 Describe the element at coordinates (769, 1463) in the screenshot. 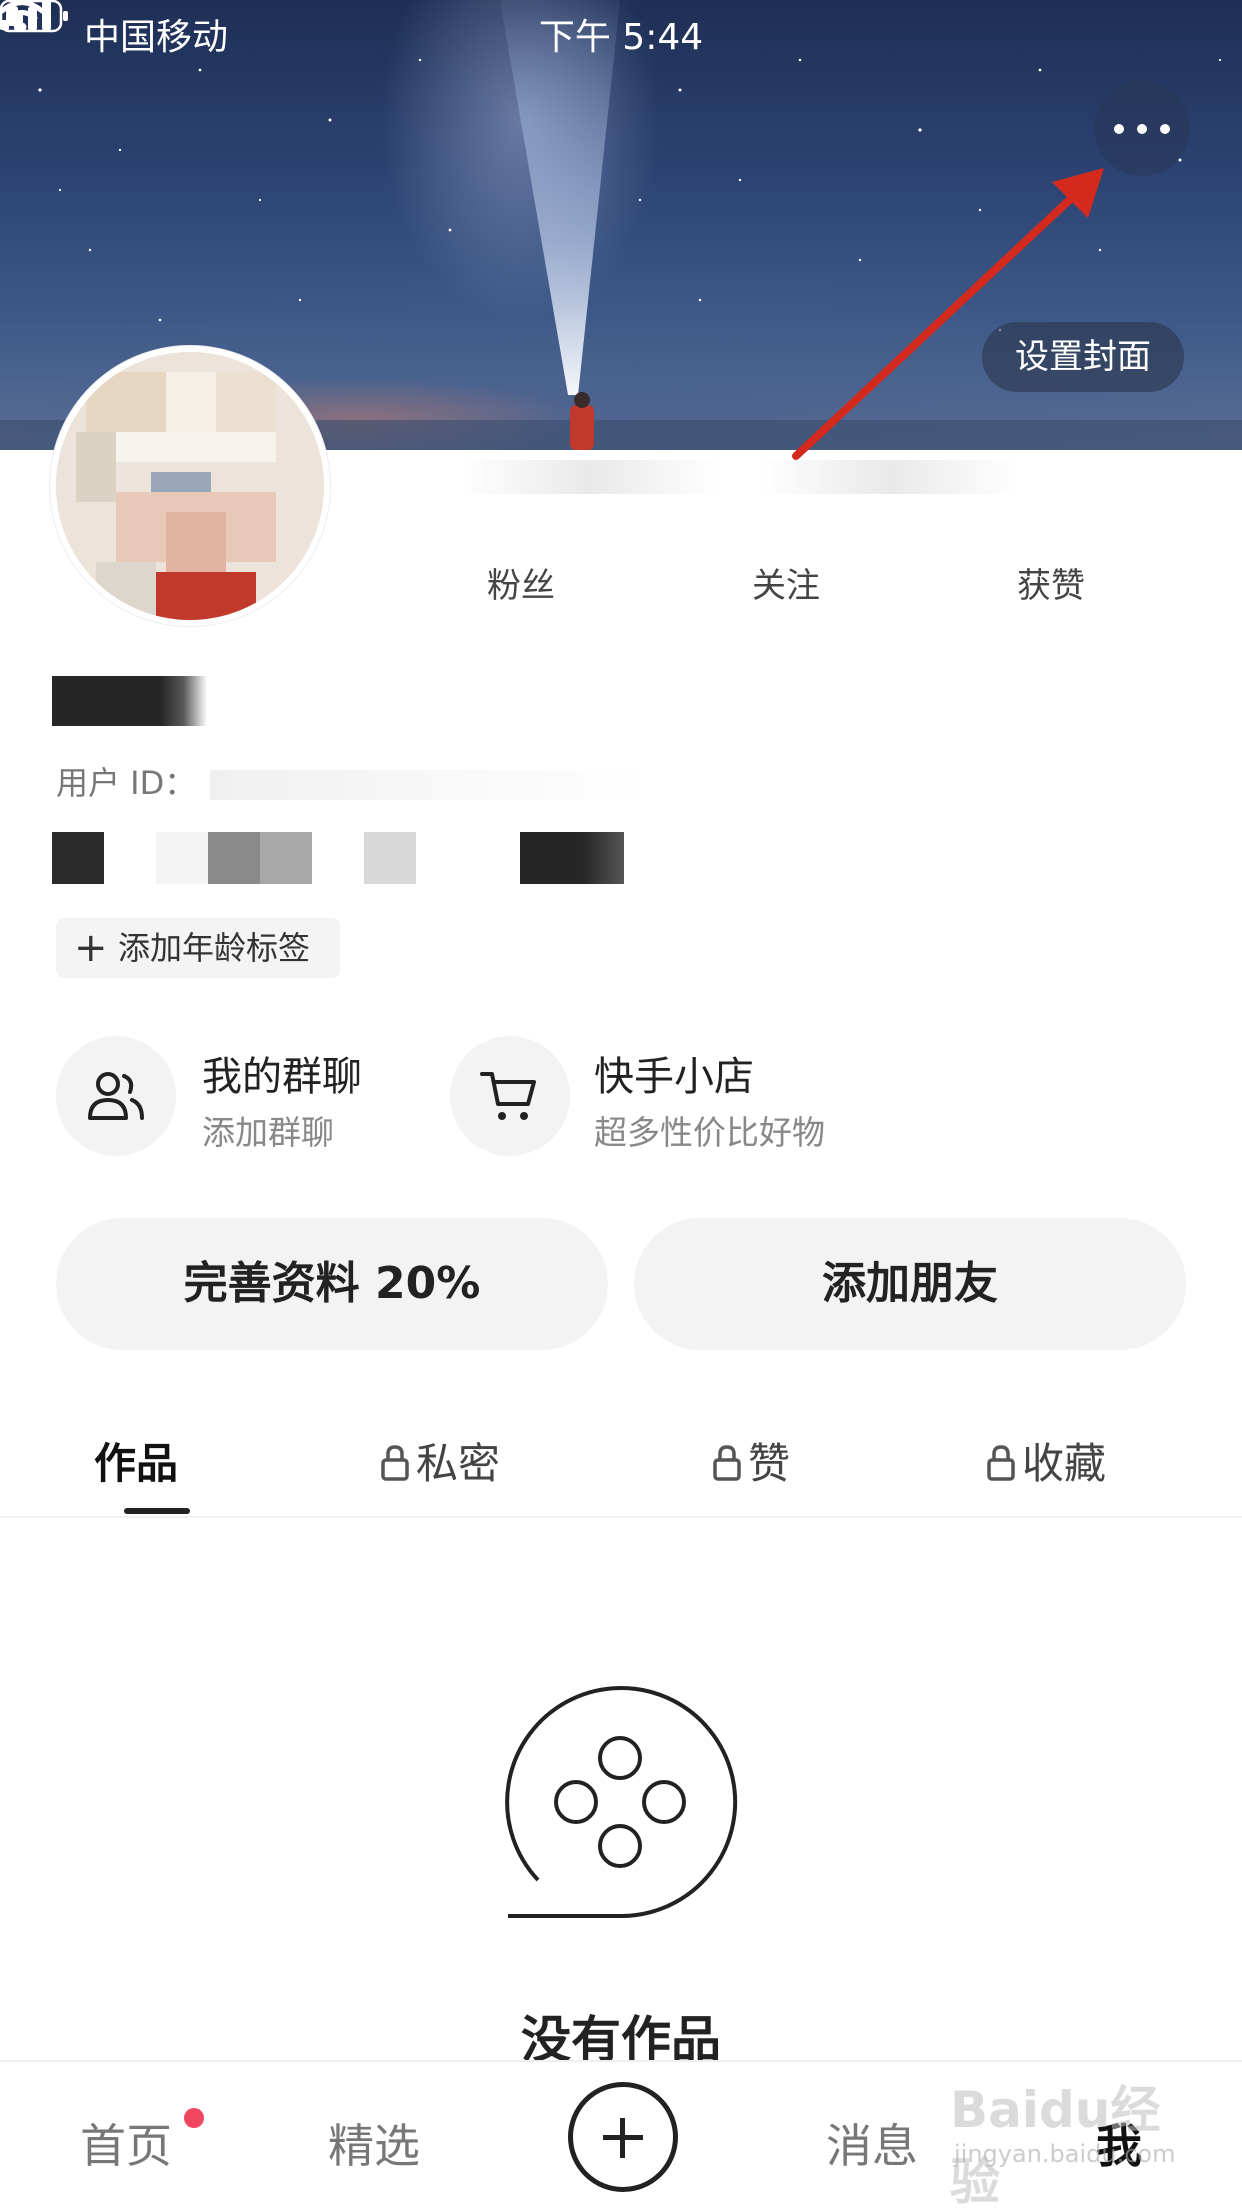

I see `tab-likes-label: 赞` at that location.